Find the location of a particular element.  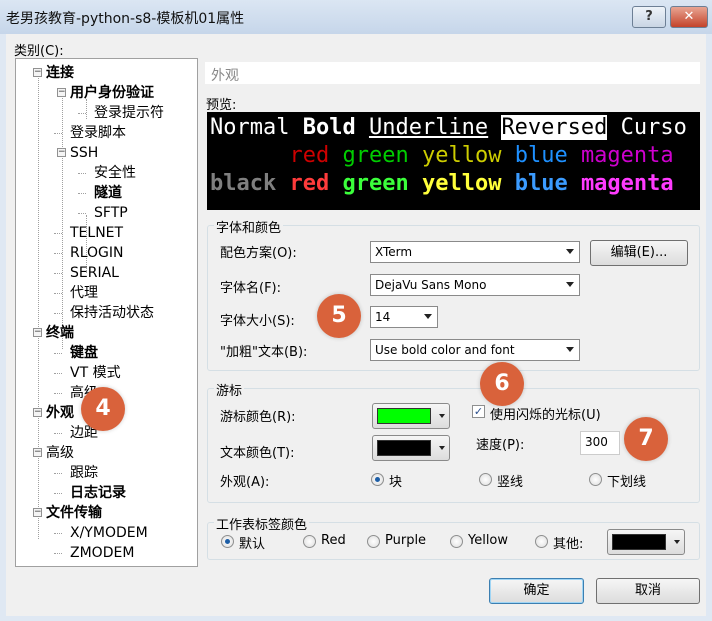

text-color-picker is located at coordinates (411, 448).